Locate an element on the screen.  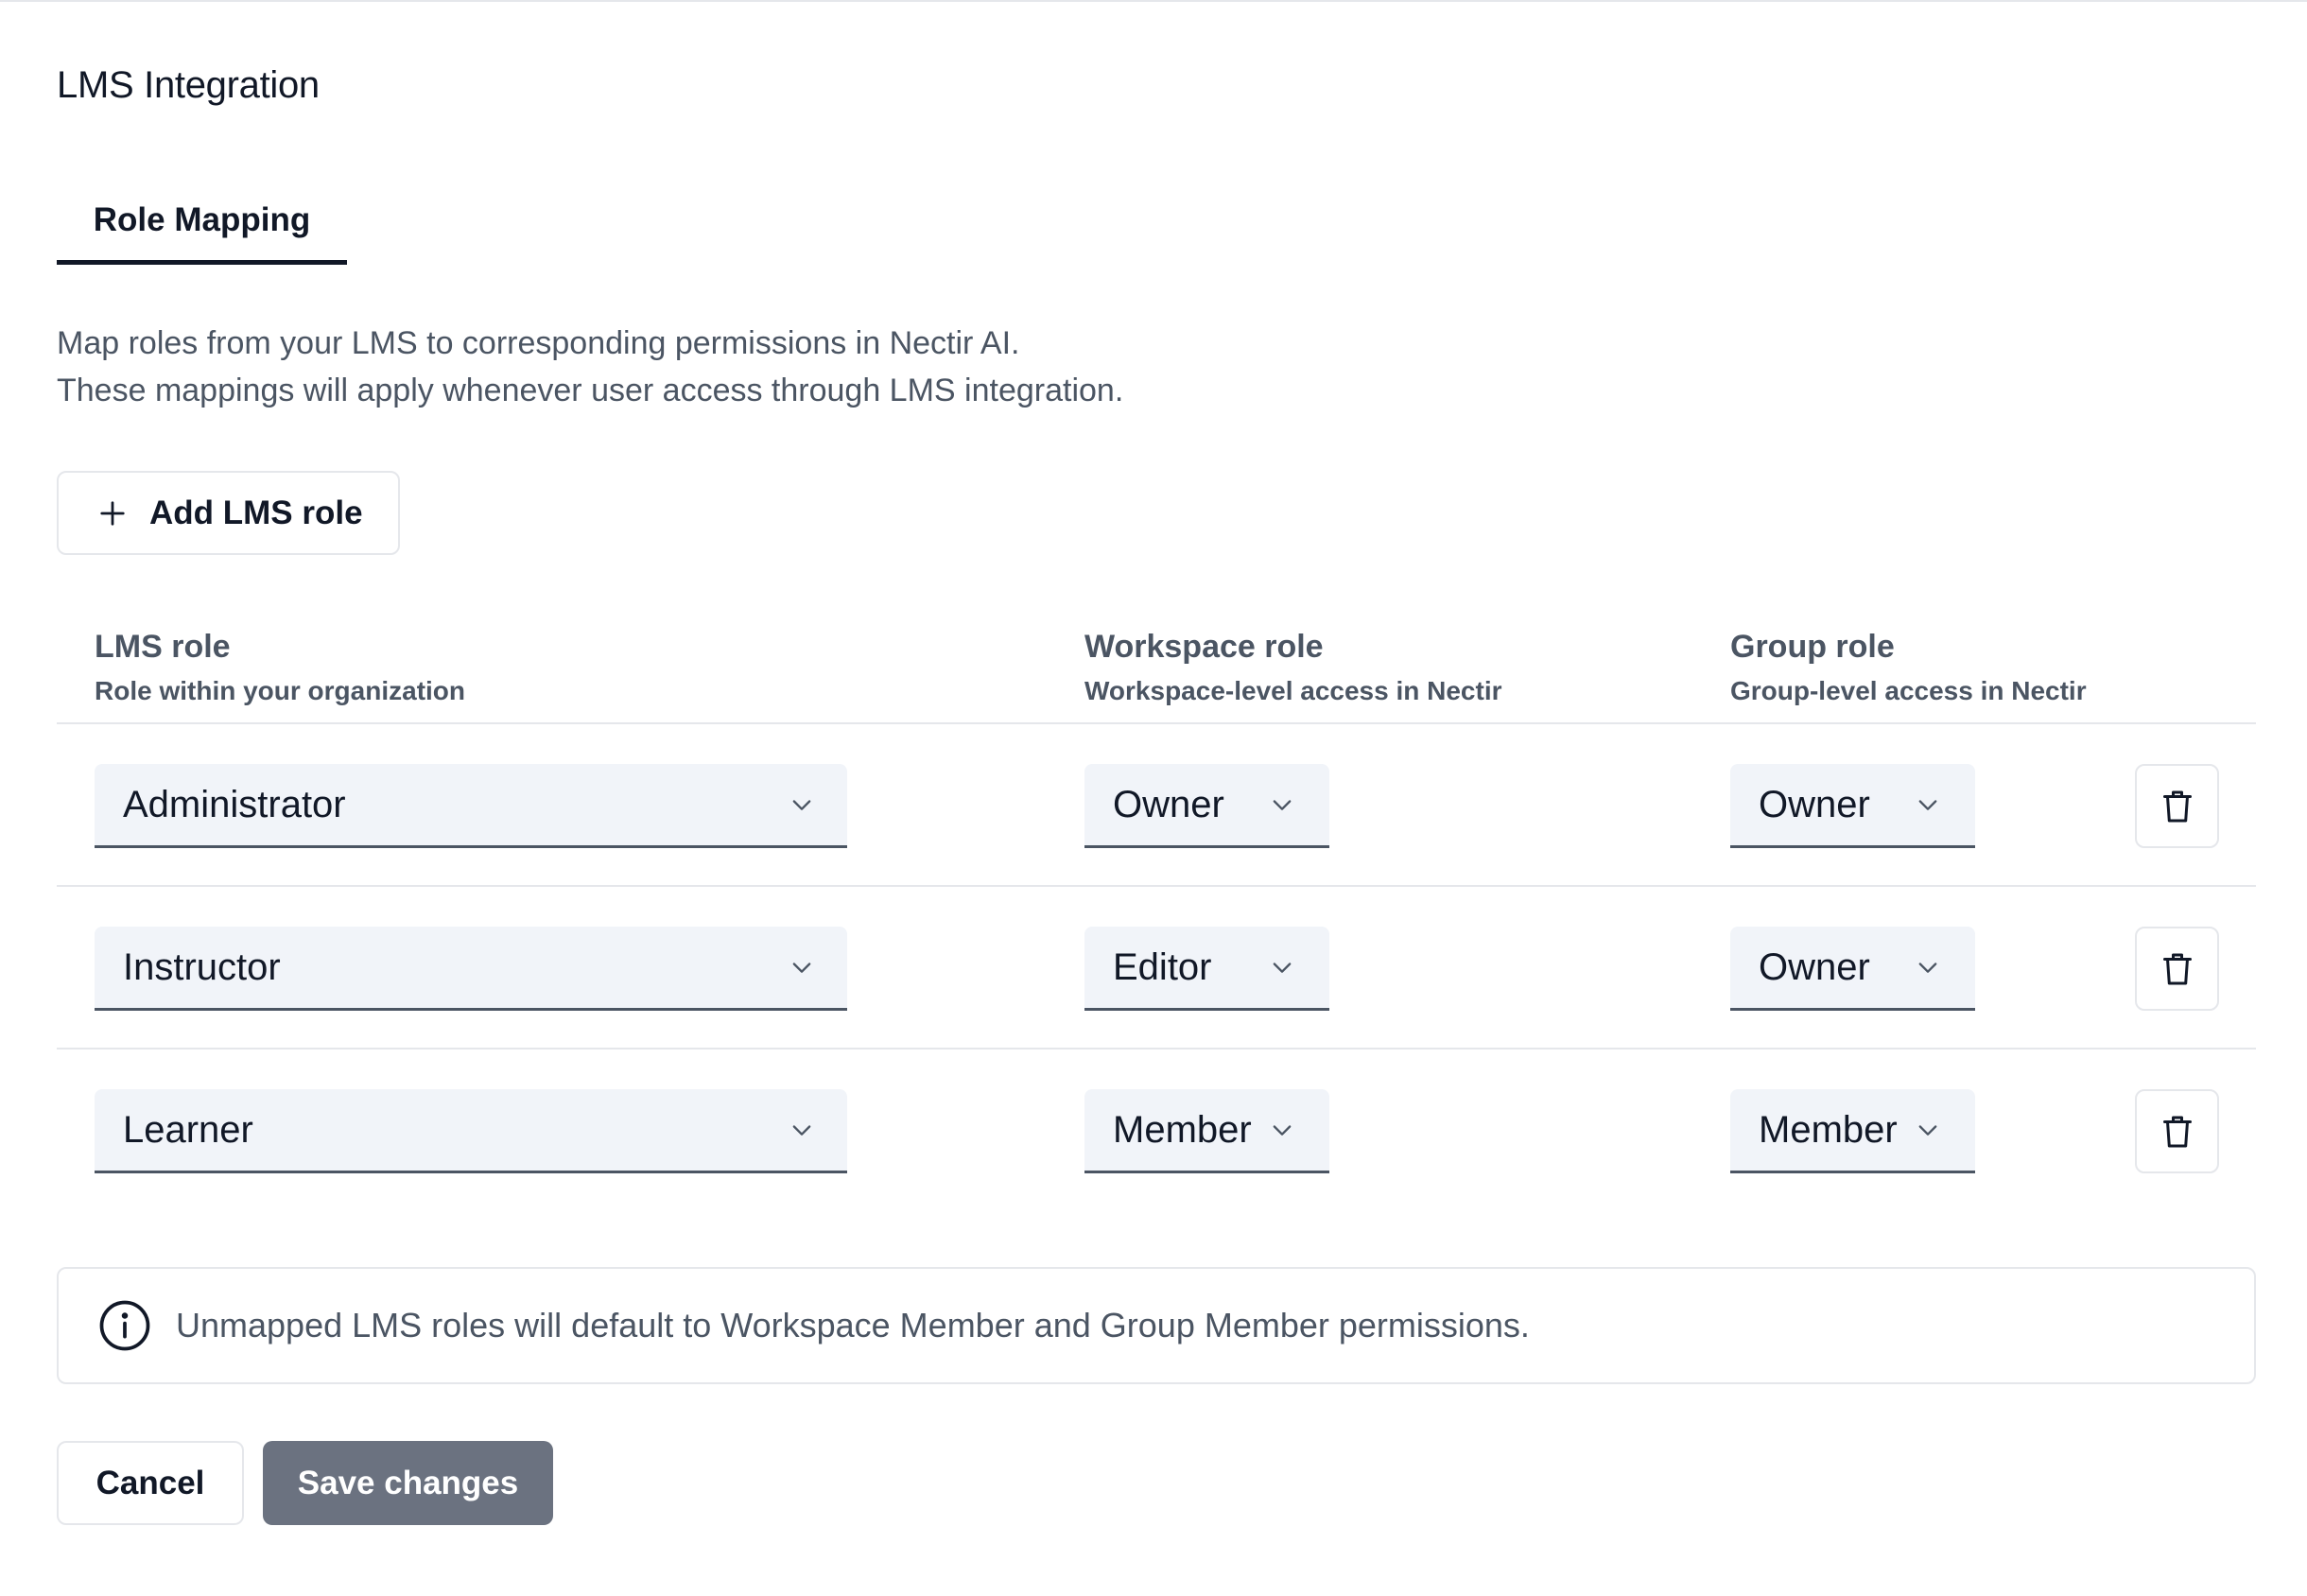
workspace-role-select: Editor is located at coordinates (1206, 969).